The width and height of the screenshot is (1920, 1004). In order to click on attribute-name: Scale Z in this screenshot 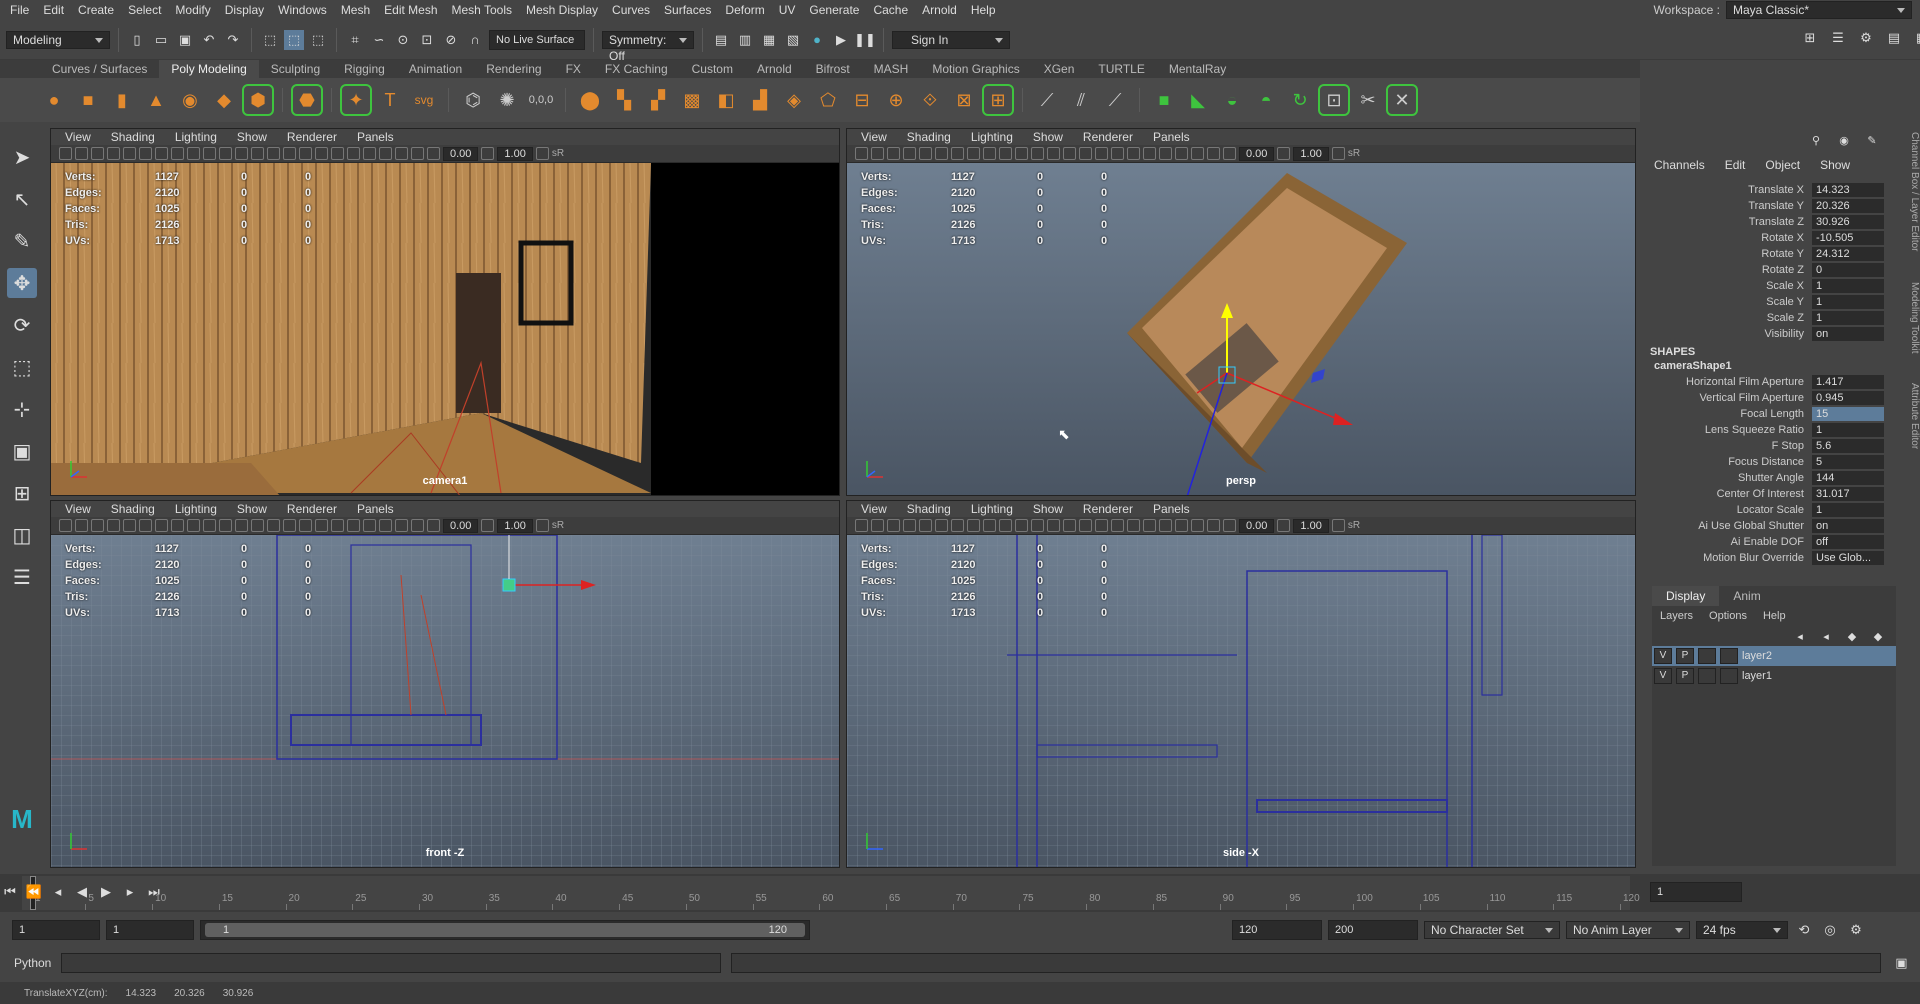, I will do `click(1727, 318)`.